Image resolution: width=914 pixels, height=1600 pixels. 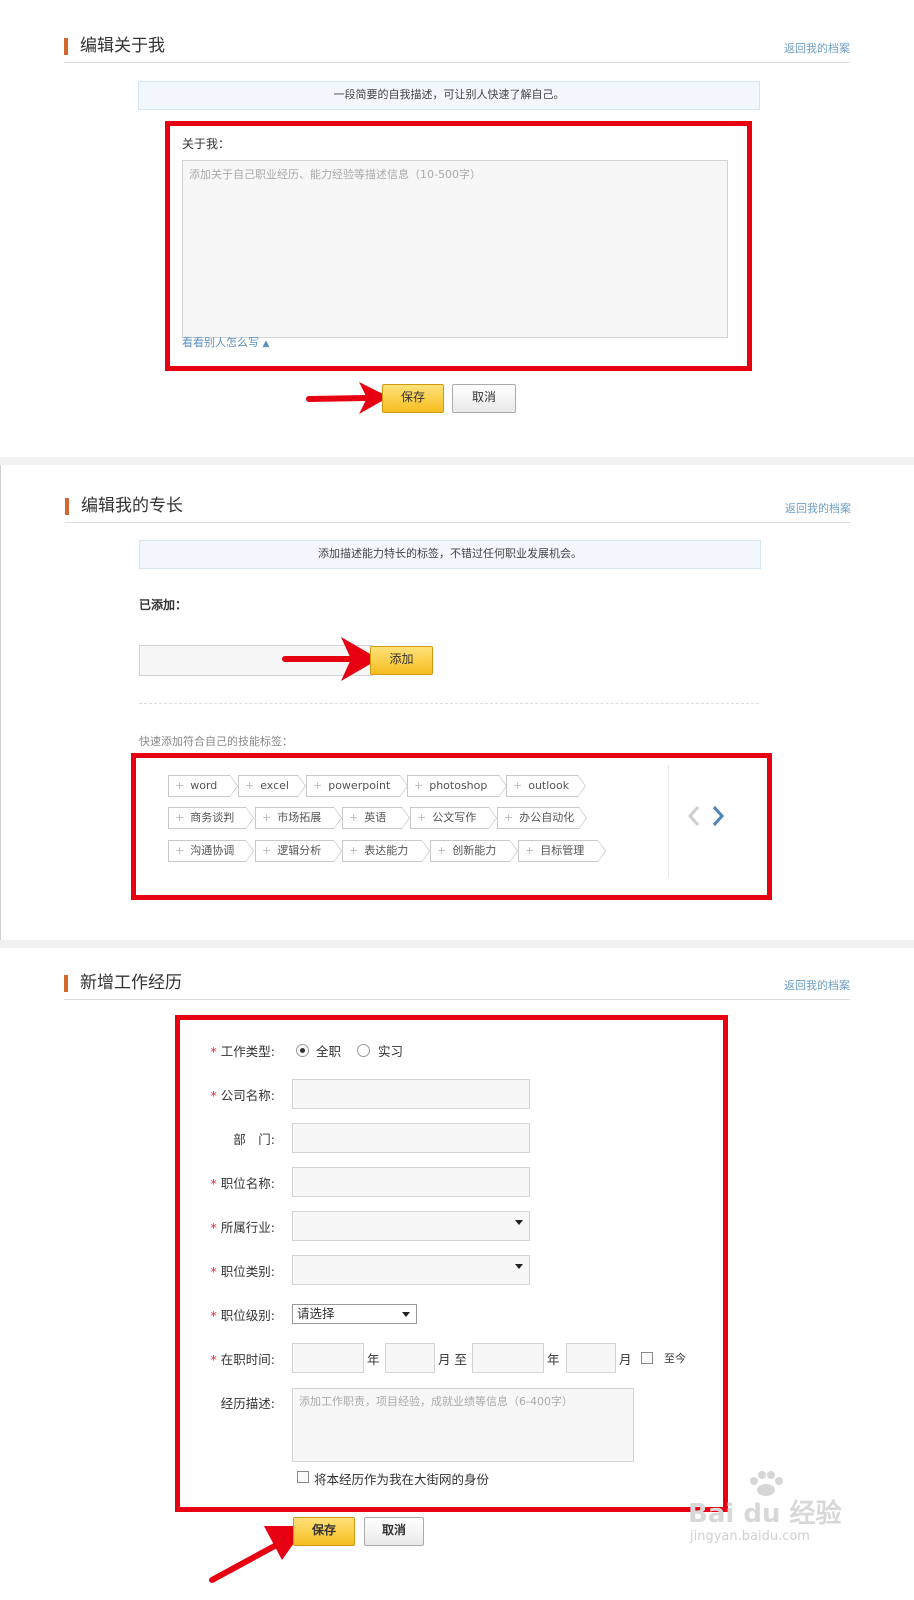 I want to click on fulltime-label: 全职, so click(x=329, y=1051).